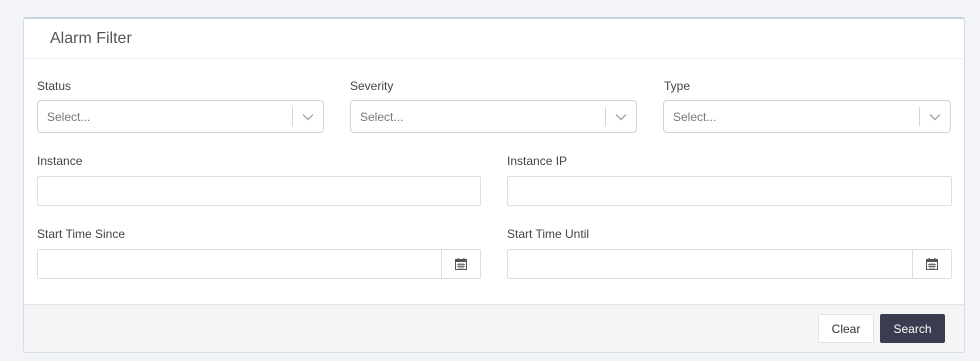 This screenshot has width=980, height=361. Describe the element at coordinates (494, 328) in the screenshot. I see `panel-footer: Clear Search` at that location.